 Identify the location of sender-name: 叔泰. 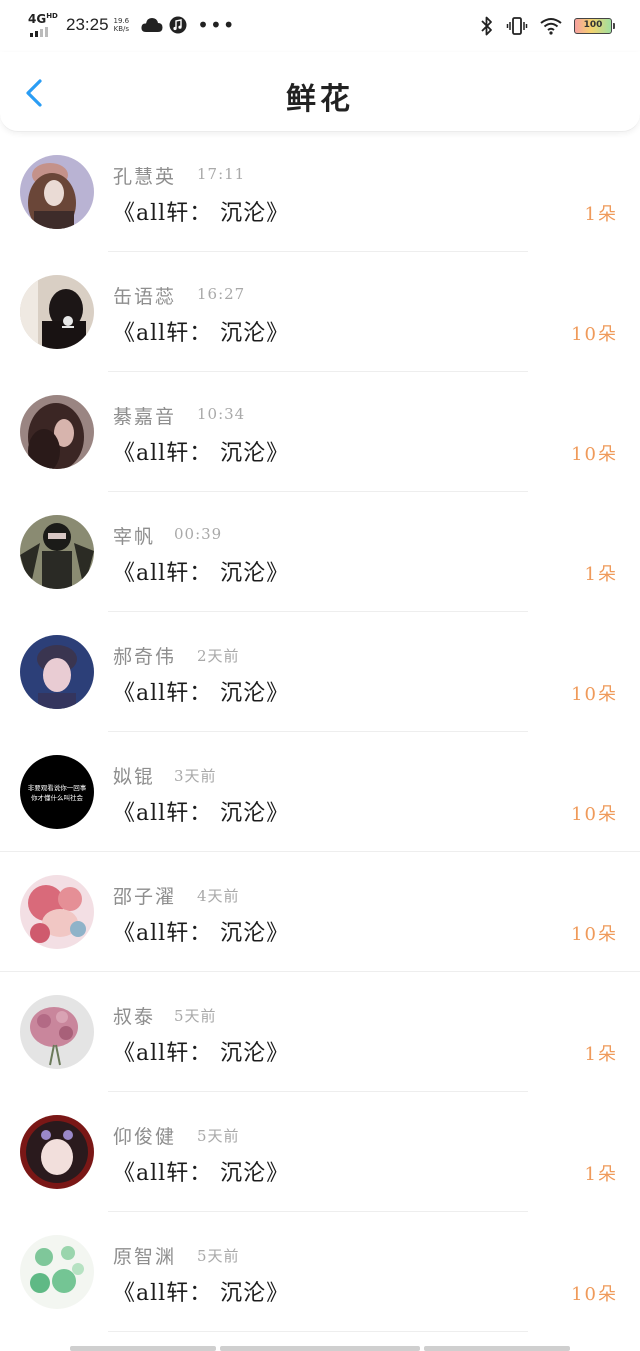
(134, 1017).